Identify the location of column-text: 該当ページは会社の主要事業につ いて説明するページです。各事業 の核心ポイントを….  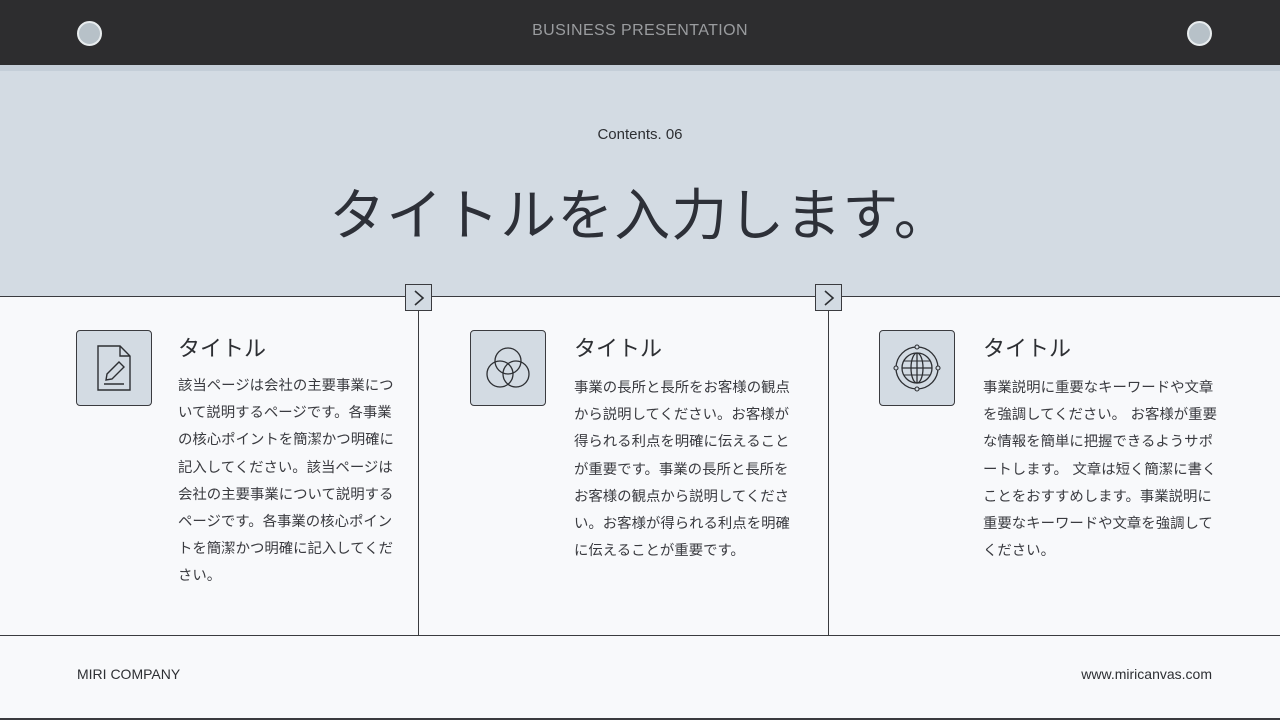
(286, 481).